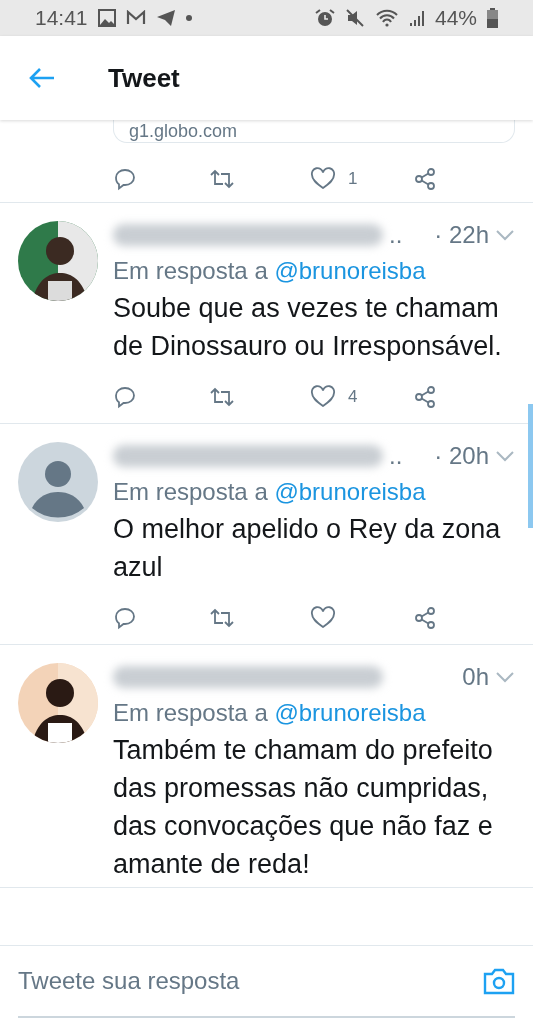 The height and width of the screenshot is (1024, 533). What do you see at coordinates (308, 327) in the screenshot?
I see `tweet-text: Soube que as vezes te chamam de Dinossauro ou Irresponsável.` at bounding box center [308, 327].